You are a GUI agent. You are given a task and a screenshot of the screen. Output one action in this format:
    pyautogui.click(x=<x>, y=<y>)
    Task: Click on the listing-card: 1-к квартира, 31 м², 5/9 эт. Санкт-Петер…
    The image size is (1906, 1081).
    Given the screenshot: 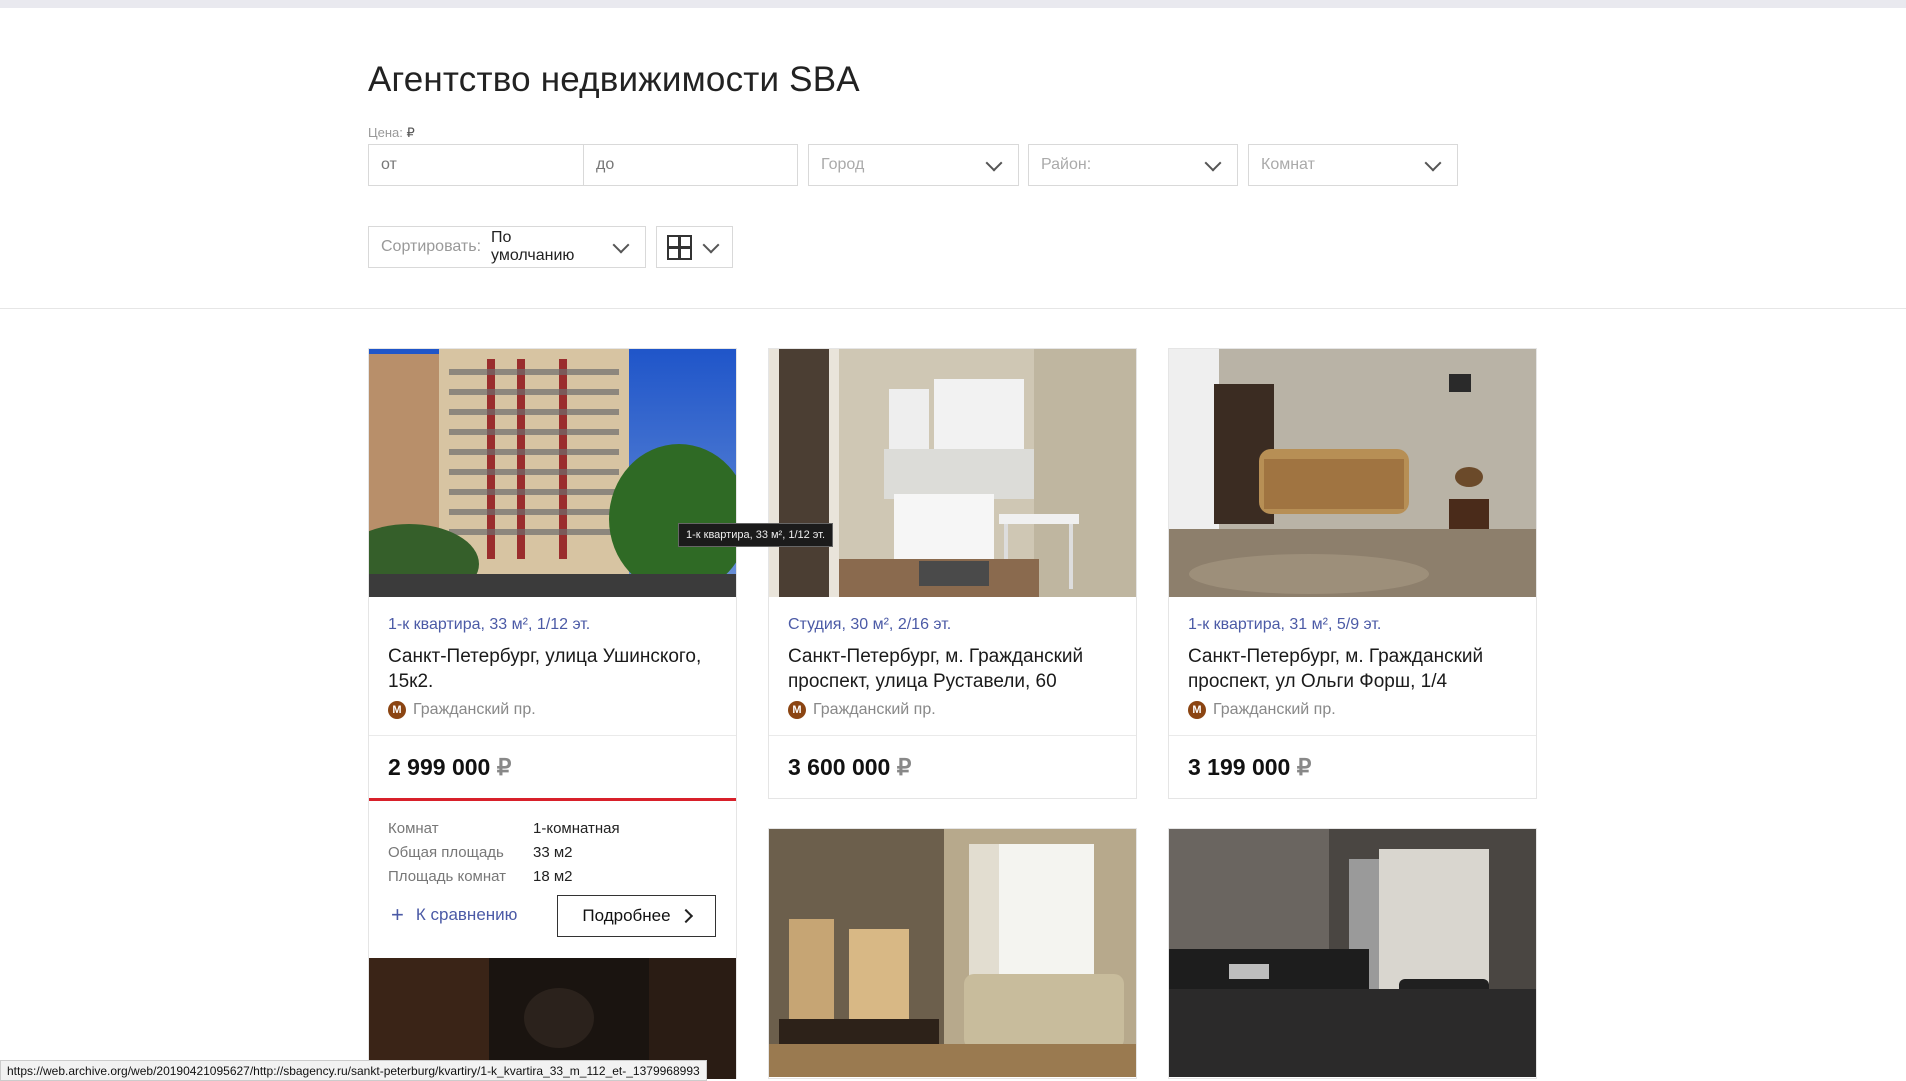 What is the action you would take?
    pyautogui.click(x=1352, y=573)
    